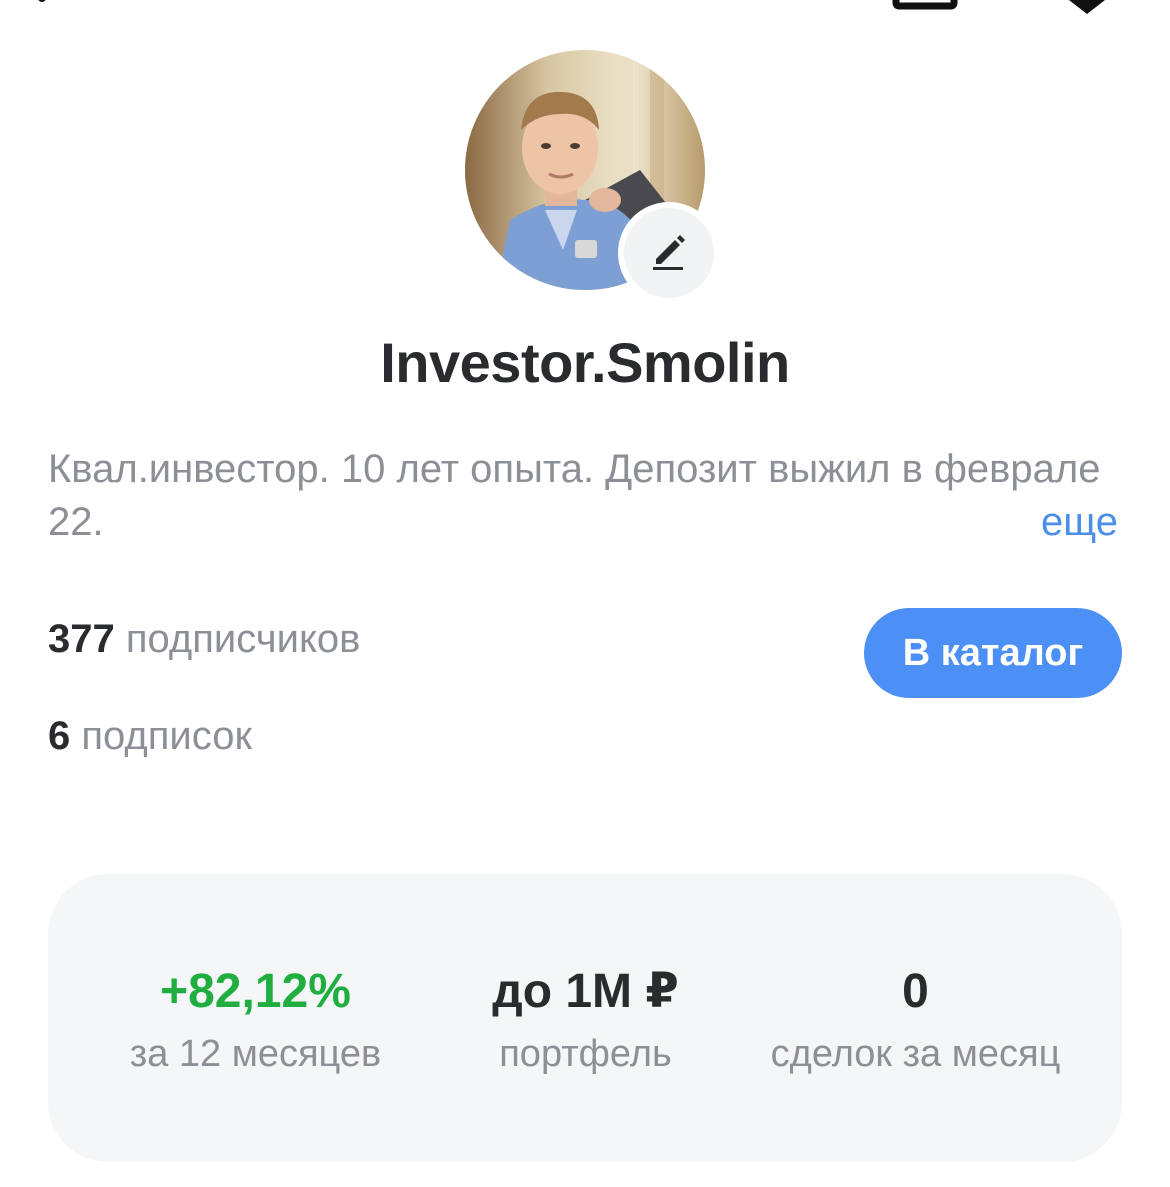 The width and height of the screenshot is (1170, 1187). Describe the element at coordinates (993, 653) in the screenshot. I see `catalog-button: В каталог` at that location.